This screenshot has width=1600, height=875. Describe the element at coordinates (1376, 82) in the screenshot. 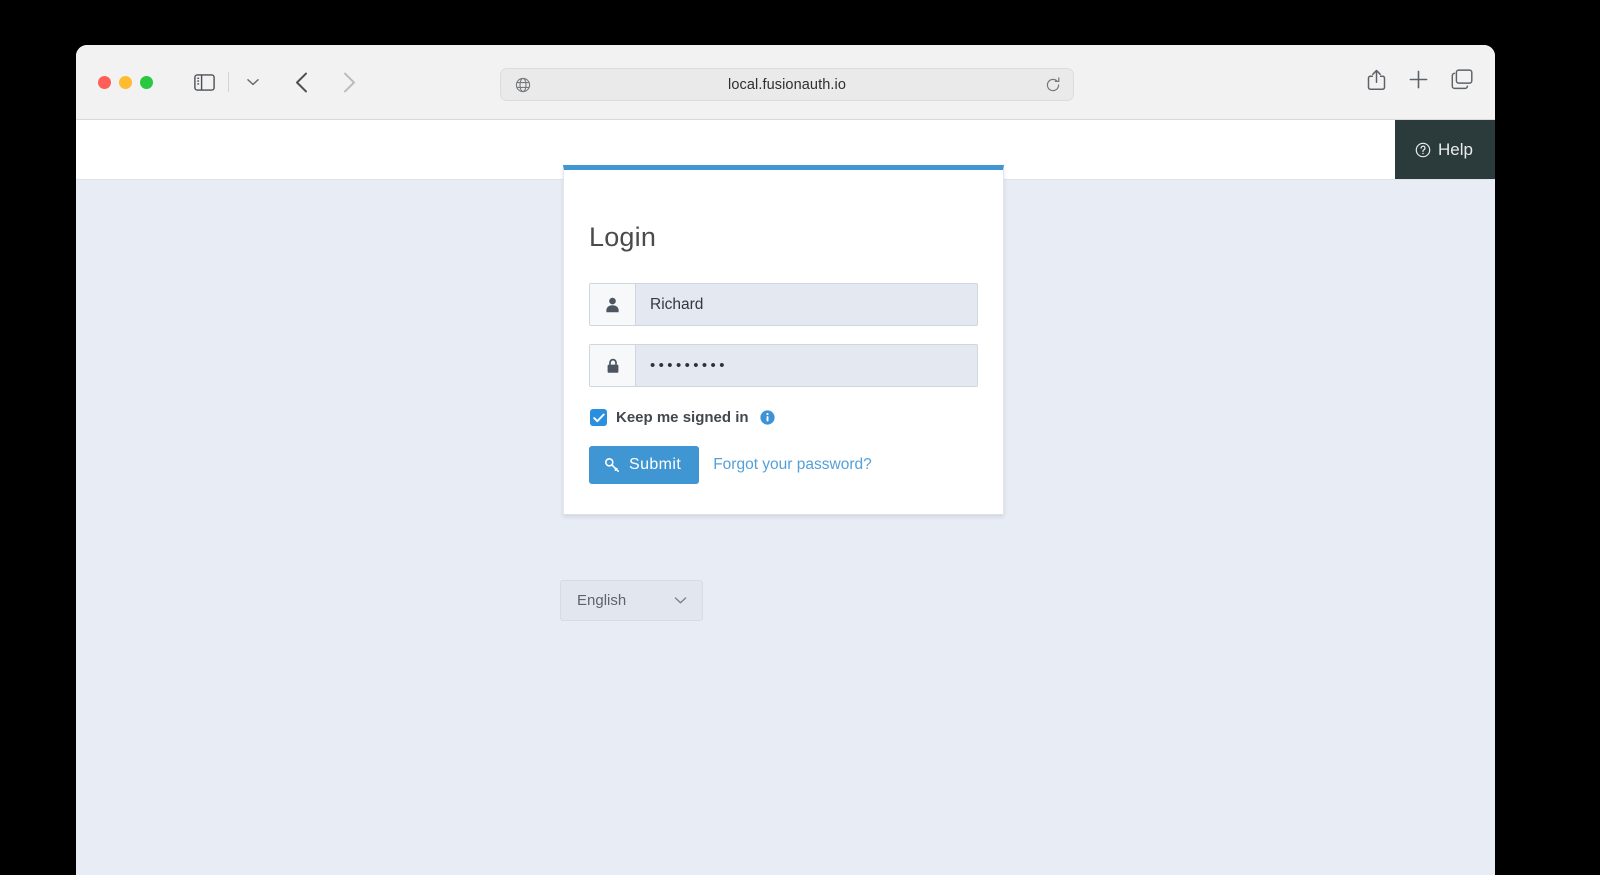

I see `share-icon` at that location.